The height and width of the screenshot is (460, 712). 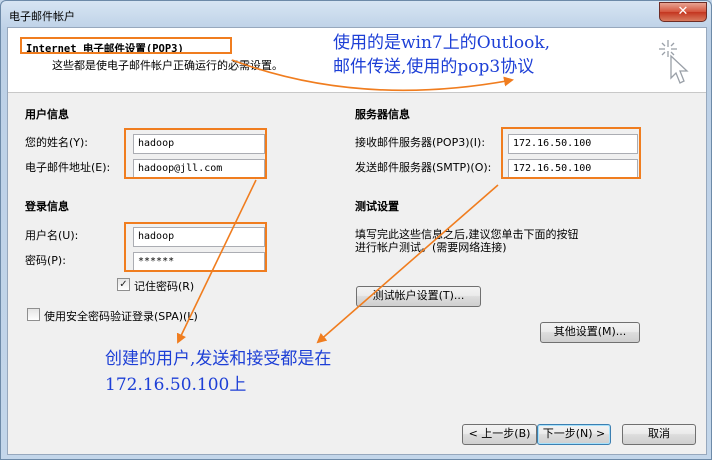 I want to click on arrow-from-server-info, so click(x=407, y=264).